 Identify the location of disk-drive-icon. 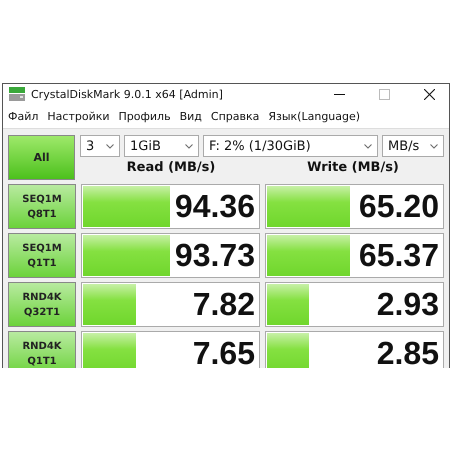
(17, 94).